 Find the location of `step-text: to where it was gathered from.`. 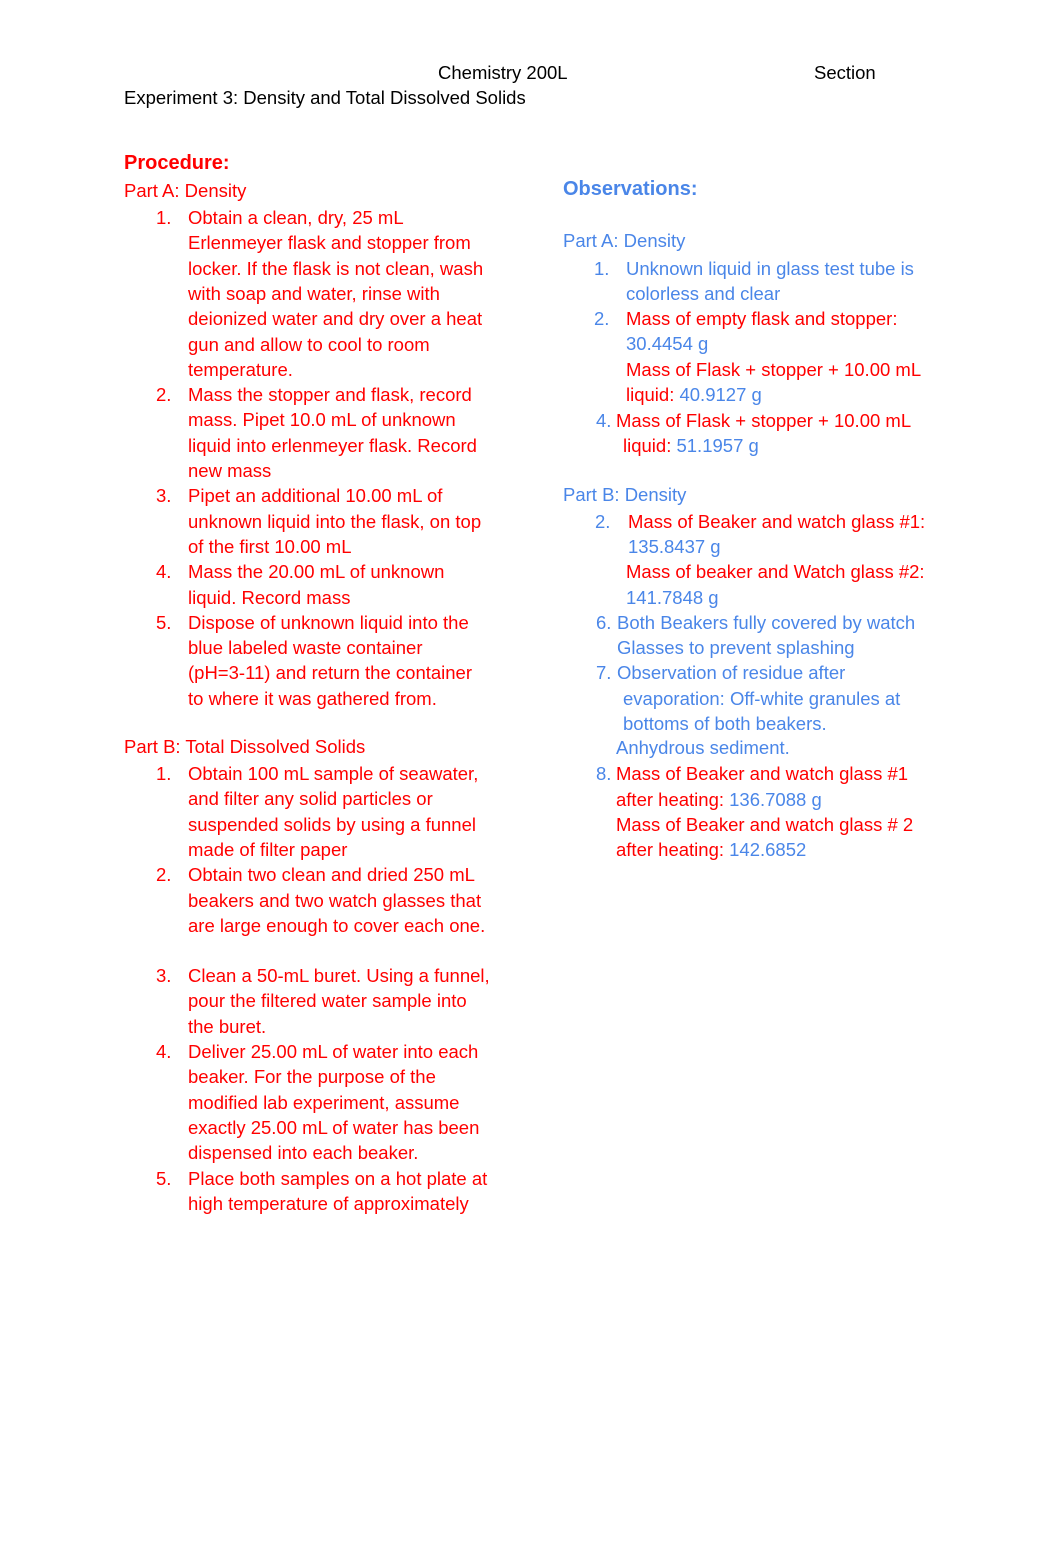

step-text: to where it was gathered from. is located at coordinates (312, 698).